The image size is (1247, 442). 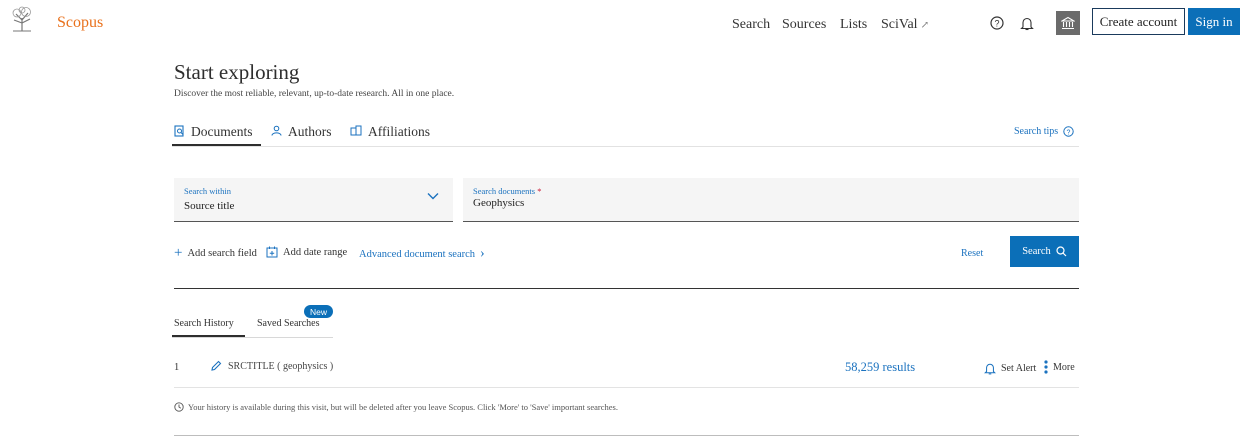 I want to click on search-button: Search, so click(x=1044, y=251).